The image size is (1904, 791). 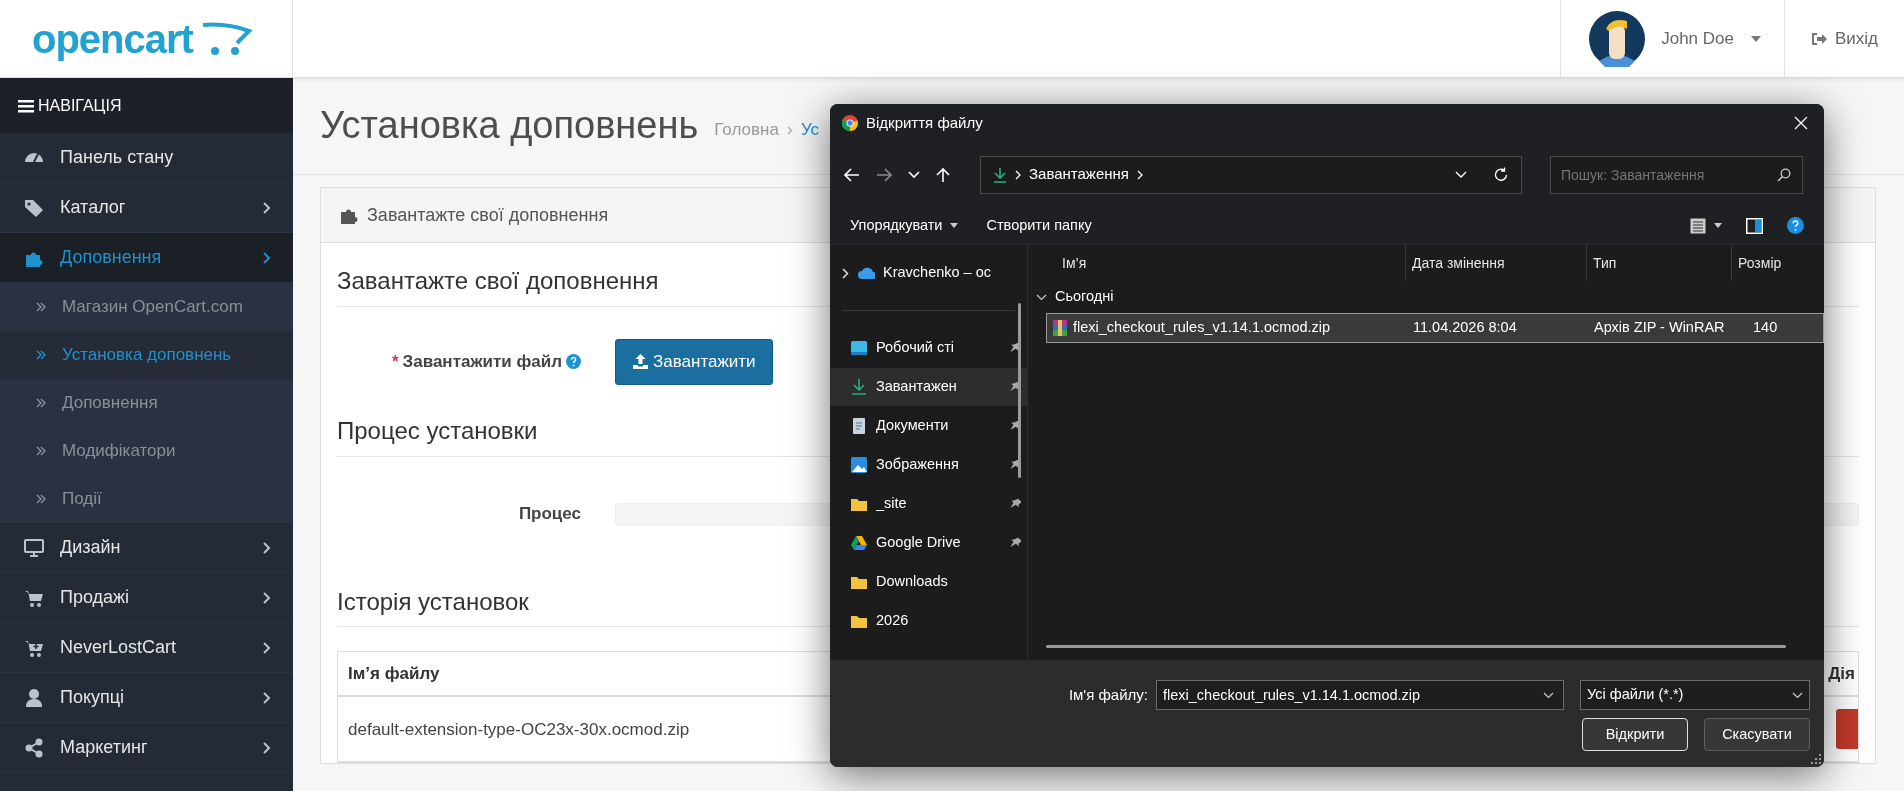 What do you see at coordinates (943, 174) in the screenshot?
I see `up-arrow-icon` at bounding box center [943, 174].